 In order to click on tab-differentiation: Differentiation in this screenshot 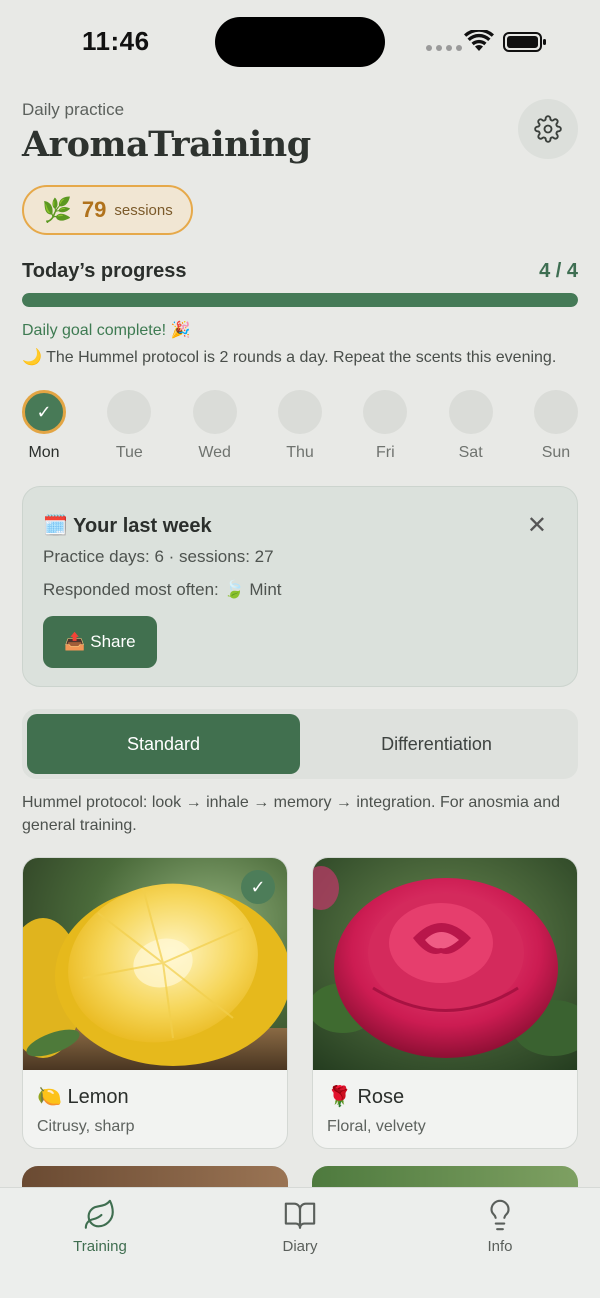, I will do `click(436, 744)`.